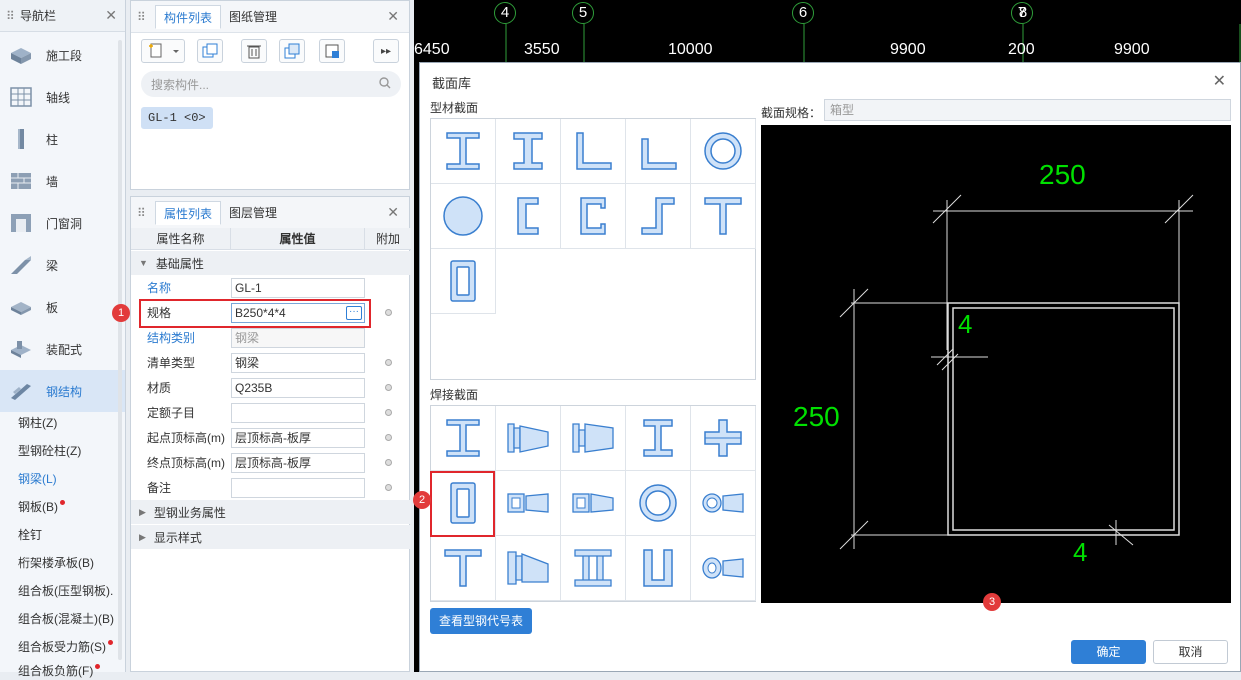  I want to click on section-equal-angle, so click(593, 151).